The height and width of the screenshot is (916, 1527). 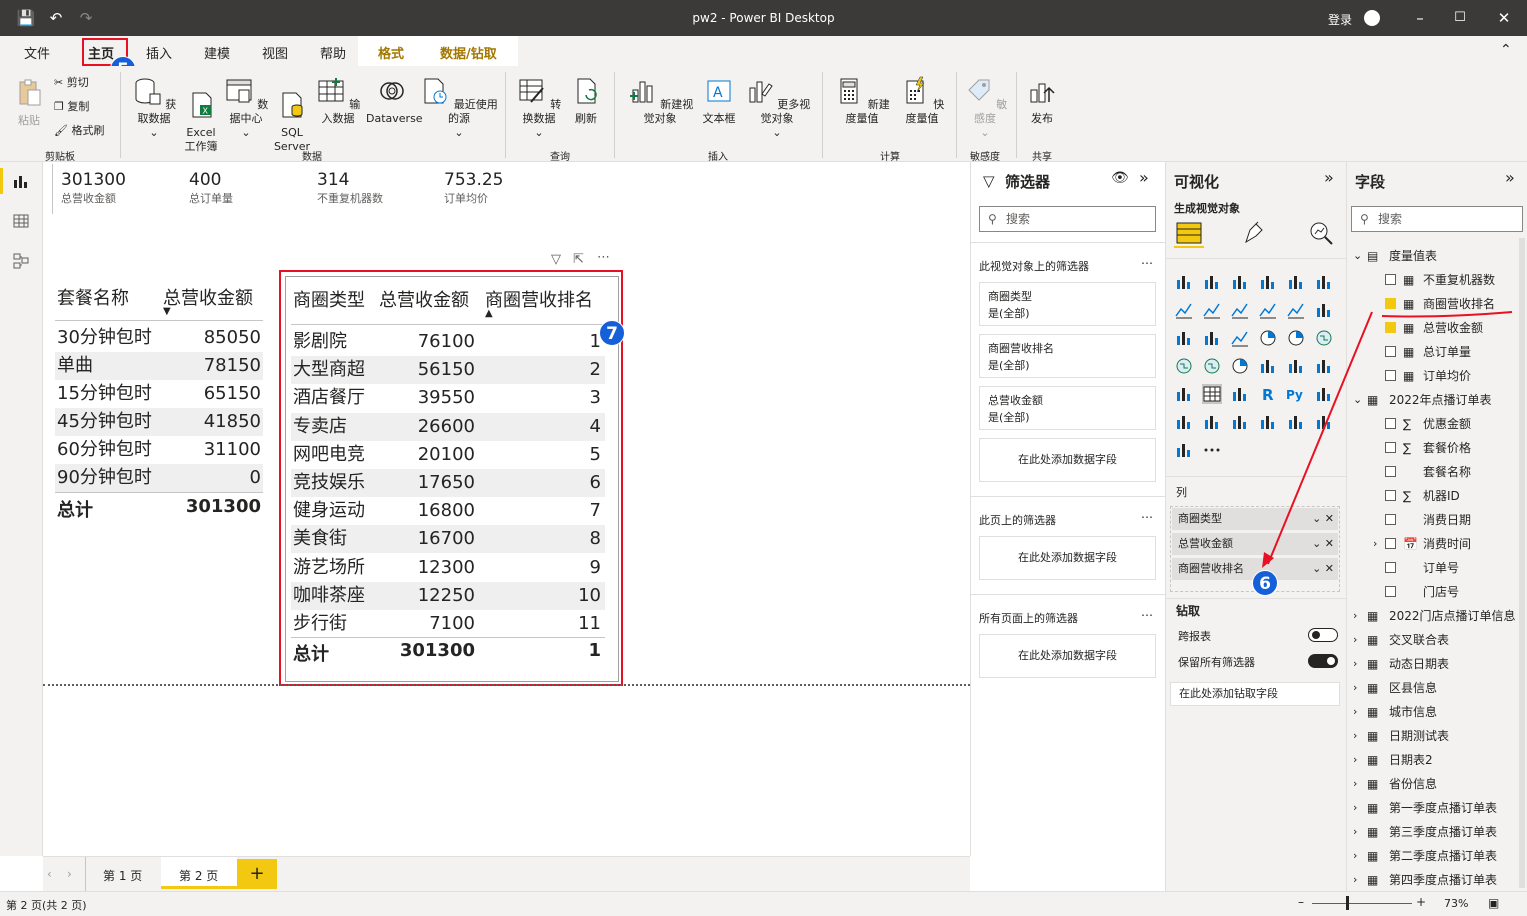 I want to click on tab-data-drill: 数据/钻取, so click(x=468, y=52).